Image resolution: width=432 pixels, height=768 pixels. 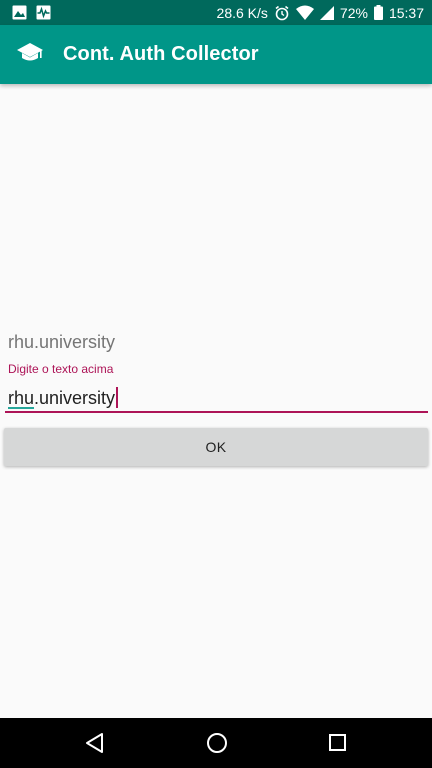 I want to click on recents-icon, so click(x=338, y=743).